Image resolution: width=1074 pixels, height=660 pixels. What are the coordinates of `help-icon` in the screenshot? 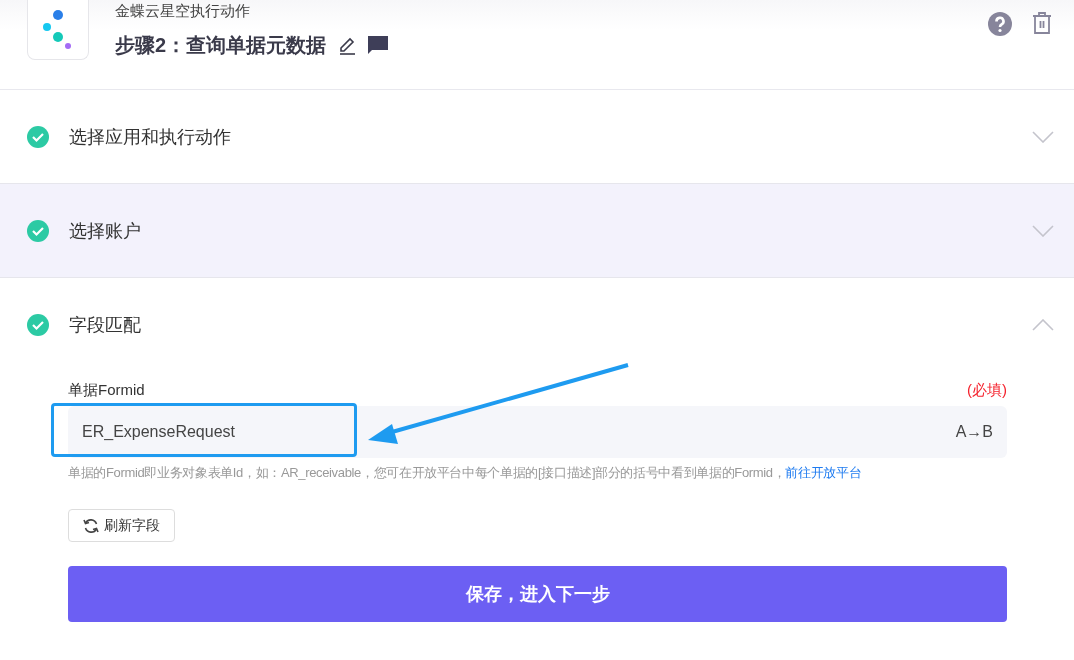 It's located at (1000, 24).